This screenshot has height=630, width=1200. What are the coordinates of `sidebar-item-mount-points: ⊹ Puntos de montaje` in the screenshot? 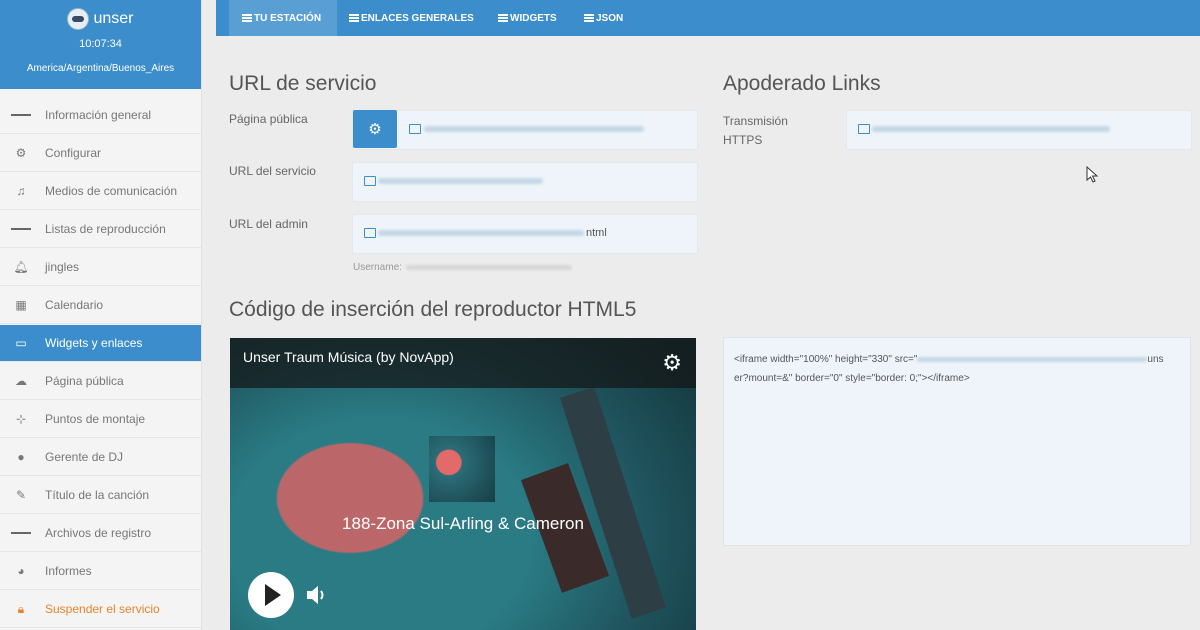 It's located at (100, 419).